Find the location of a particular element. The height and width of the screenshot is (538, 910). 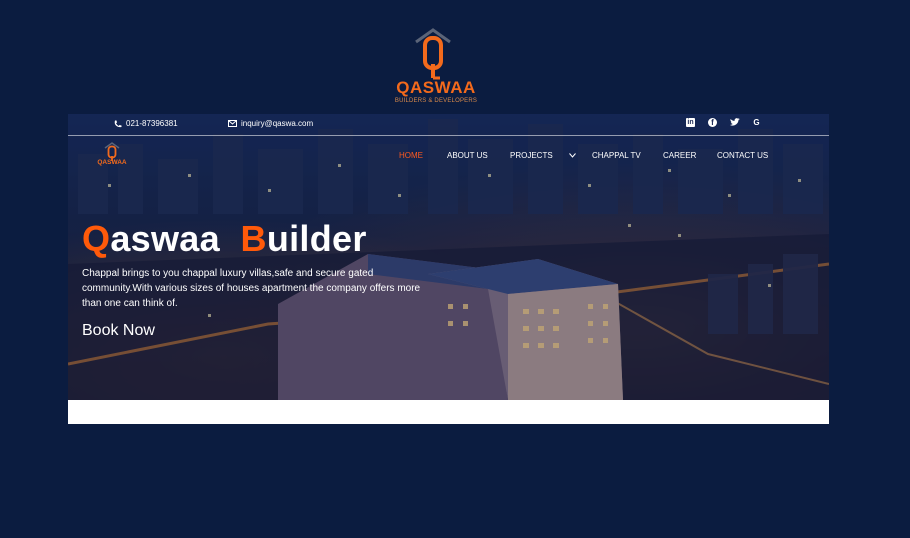

phone-contact: 021-87396381 is located at coordinates (146, 123).